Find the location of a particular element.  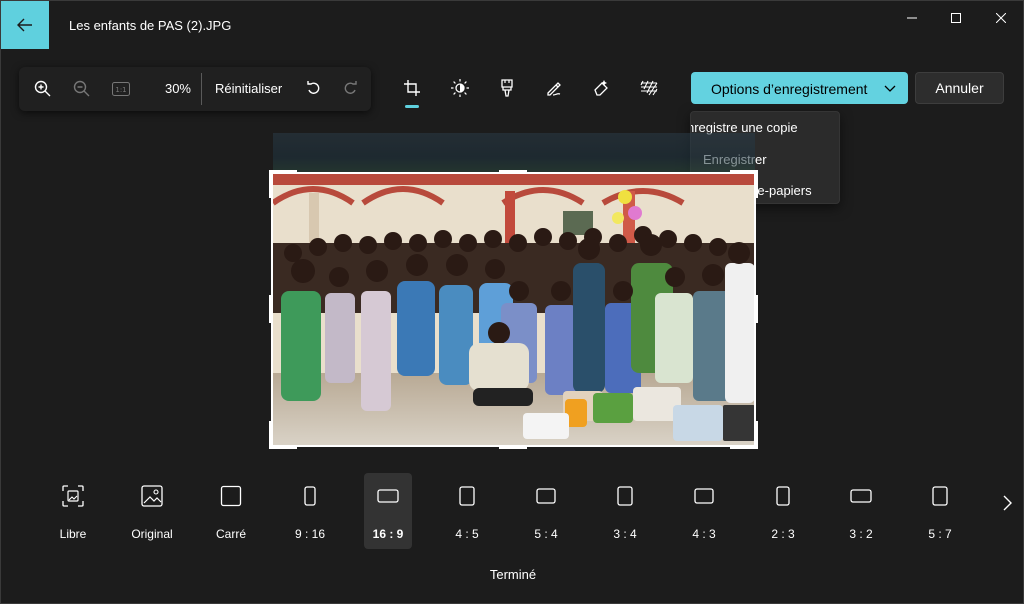

ratio-label: 5 : 7 is located at coordinates (940, 534).